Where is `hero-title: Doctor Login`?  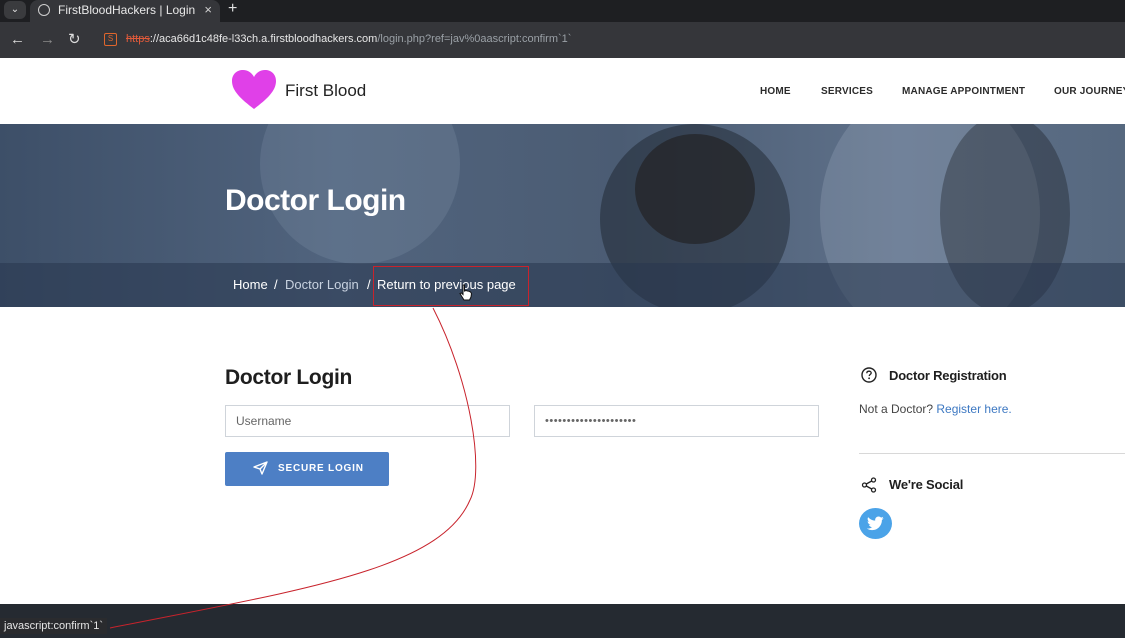
hero-title: Doctor Login is located at coordinates (315, 200).